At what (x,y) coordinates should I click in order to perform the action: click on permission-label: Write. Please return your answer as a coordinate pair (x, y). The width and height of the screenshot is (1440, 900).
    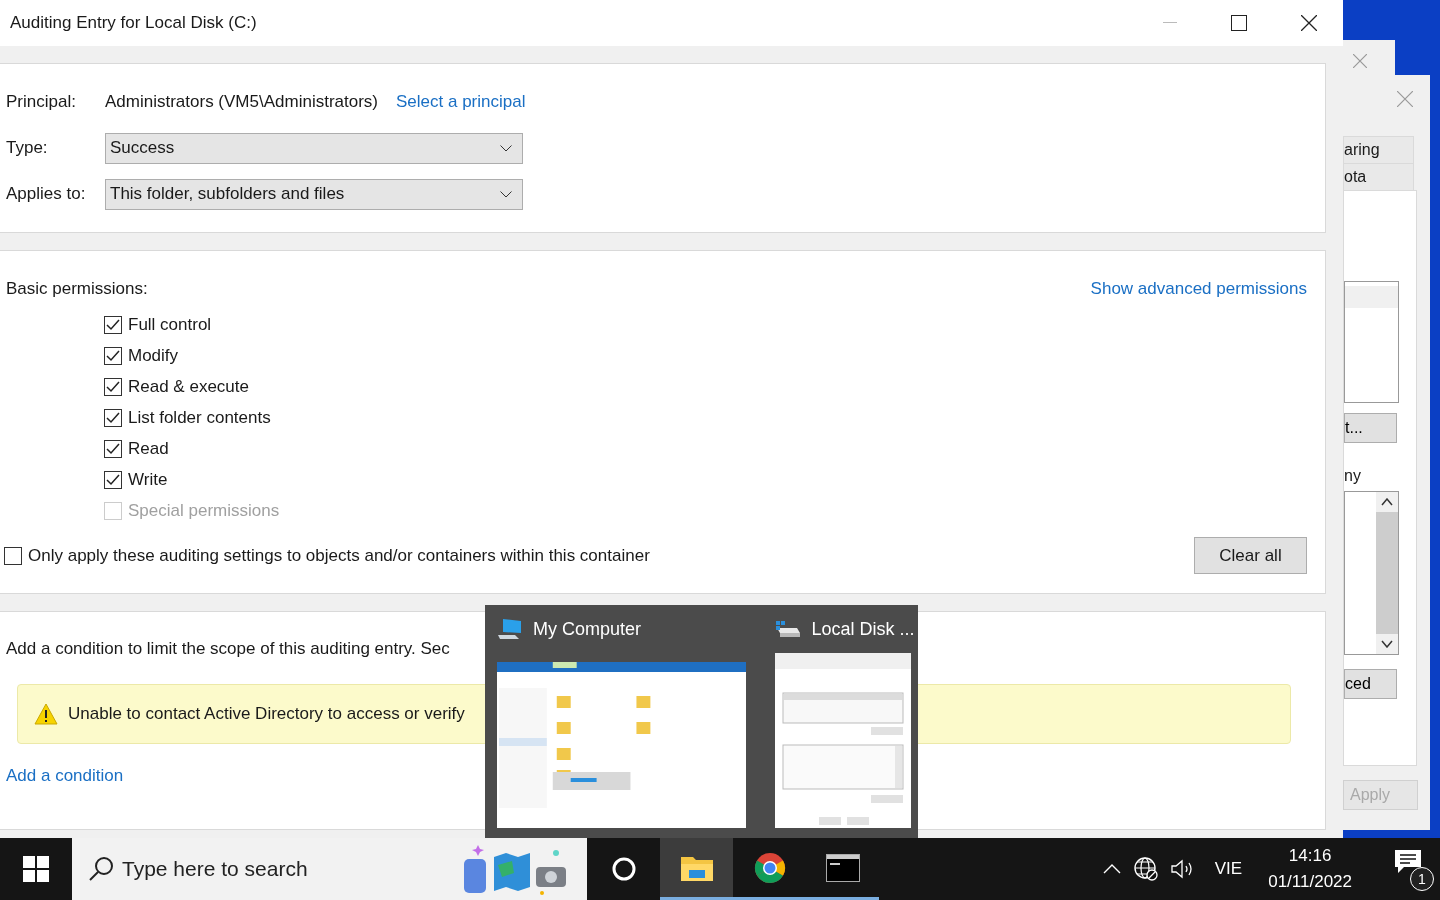
    Looking at the image, I should click on (148, 480).